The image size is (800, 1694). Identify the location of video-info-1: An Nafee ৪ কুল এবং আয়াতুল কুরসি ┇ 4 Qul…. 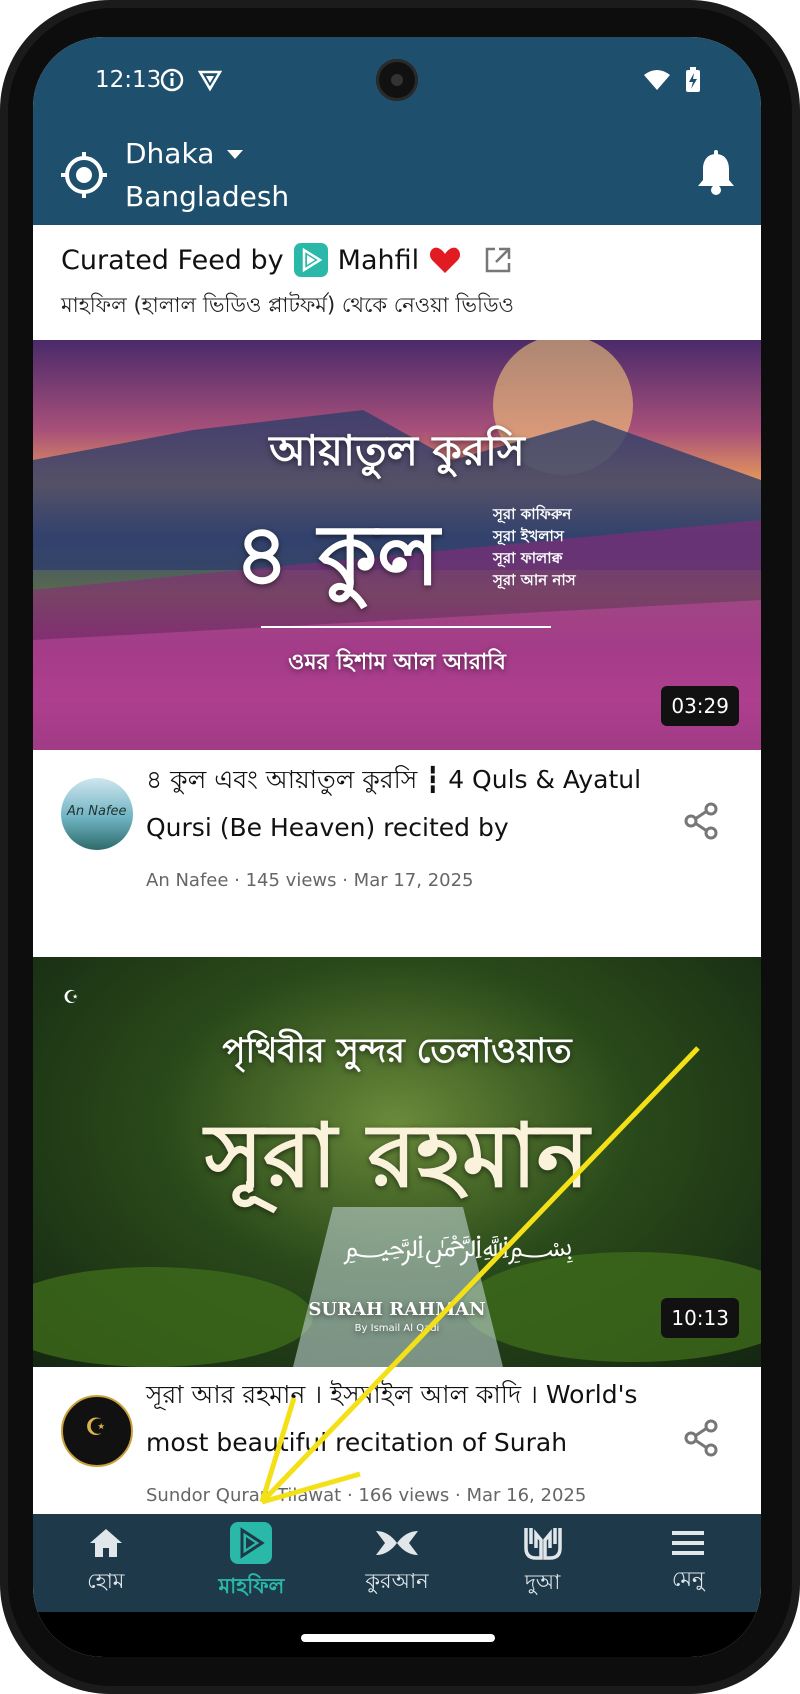
(397, 853).